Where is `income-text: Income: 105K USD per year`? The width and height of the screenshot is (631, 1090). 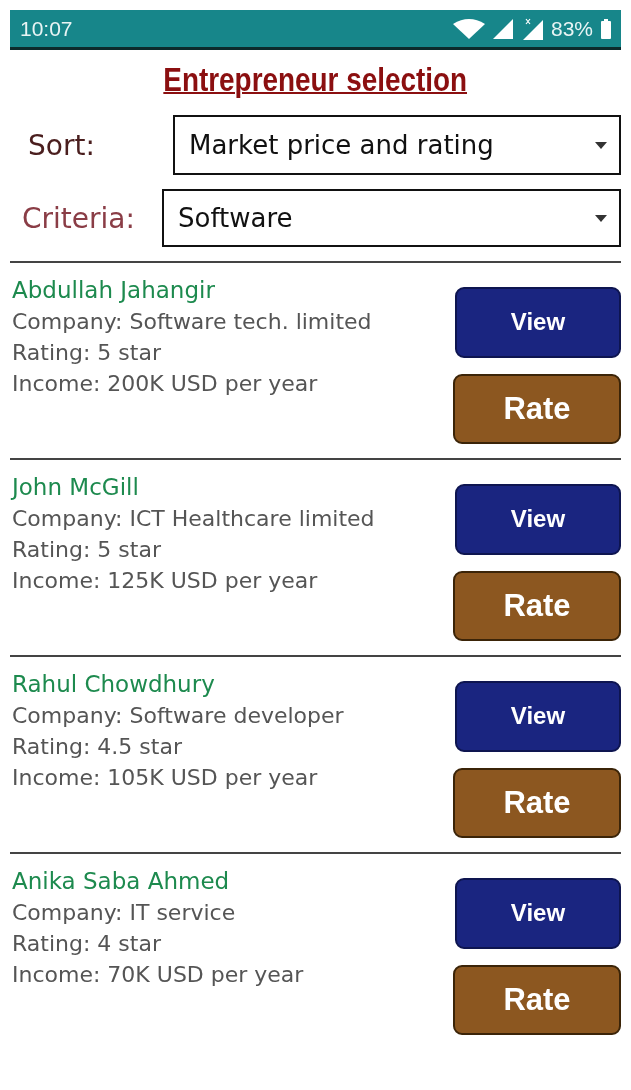 income-text: Income: 105K USD per year is located at coordinates (165, 777).